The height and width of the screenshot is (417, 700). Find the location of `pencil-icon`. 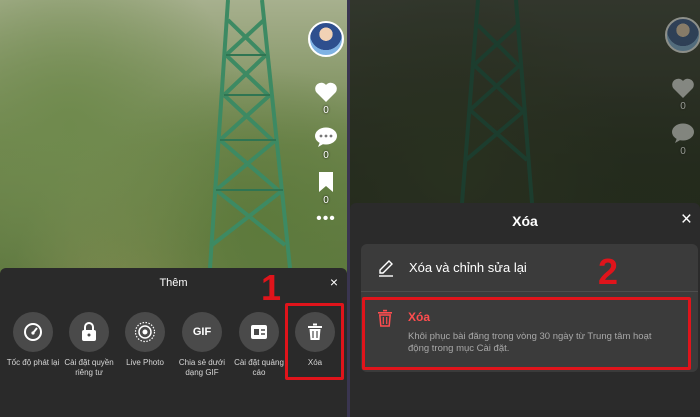

pencil-icon is located at coordinates (386, 268).